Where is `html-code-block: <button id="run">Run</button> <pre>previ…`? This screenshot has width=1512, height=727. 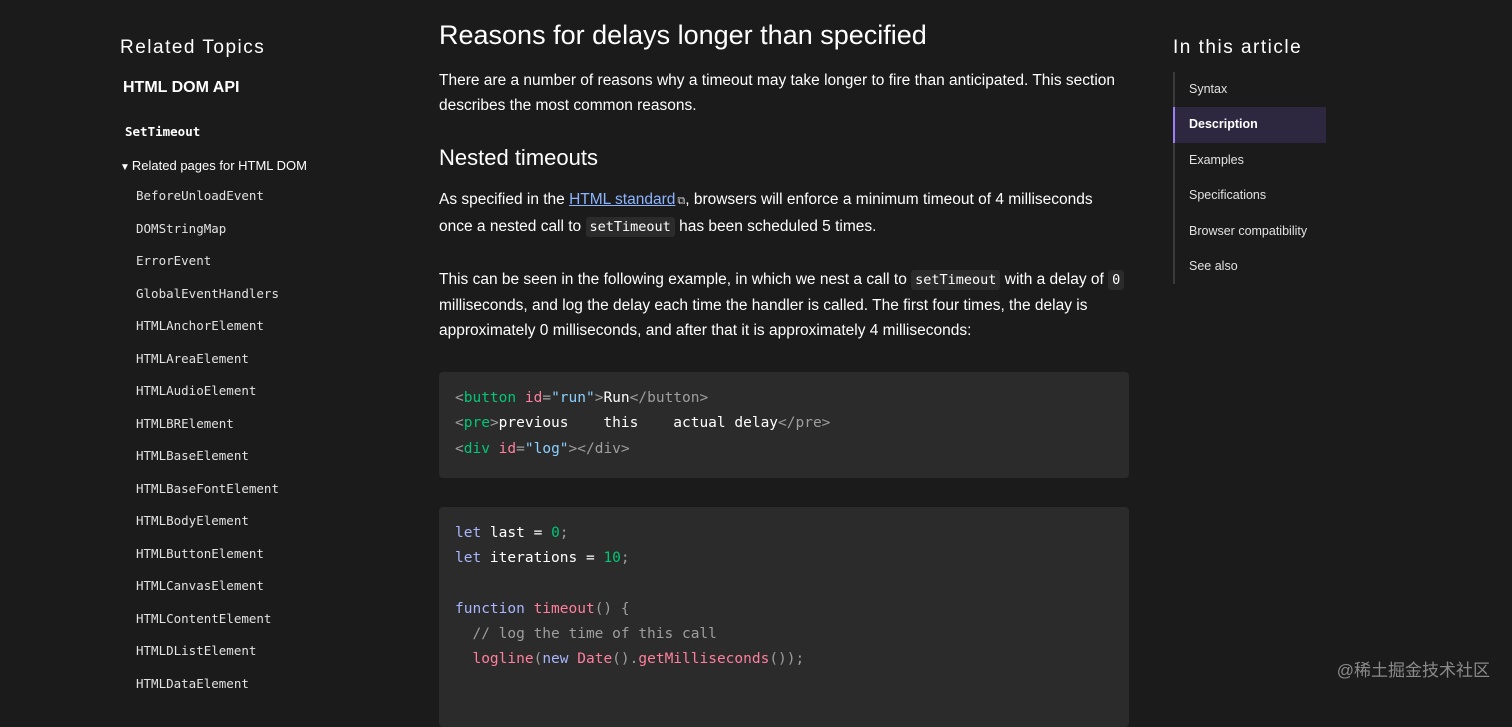 html-code-block: <button id="run">Run</button> <pre>previ… is located at coordinates (784, 425).